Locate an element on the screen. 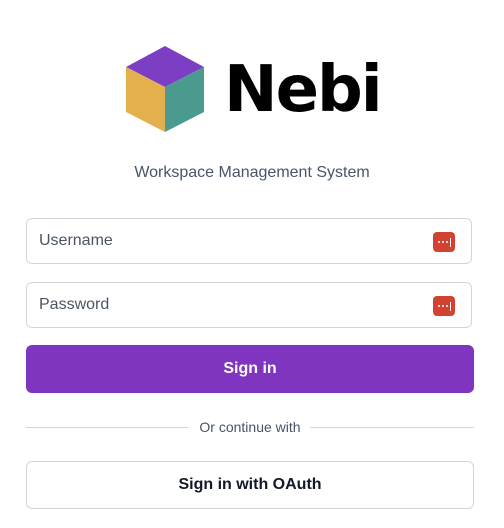 Image resolution: width=504 pixels, height=528 pixels. logo: Nebi is located at coordinates (253, 89).